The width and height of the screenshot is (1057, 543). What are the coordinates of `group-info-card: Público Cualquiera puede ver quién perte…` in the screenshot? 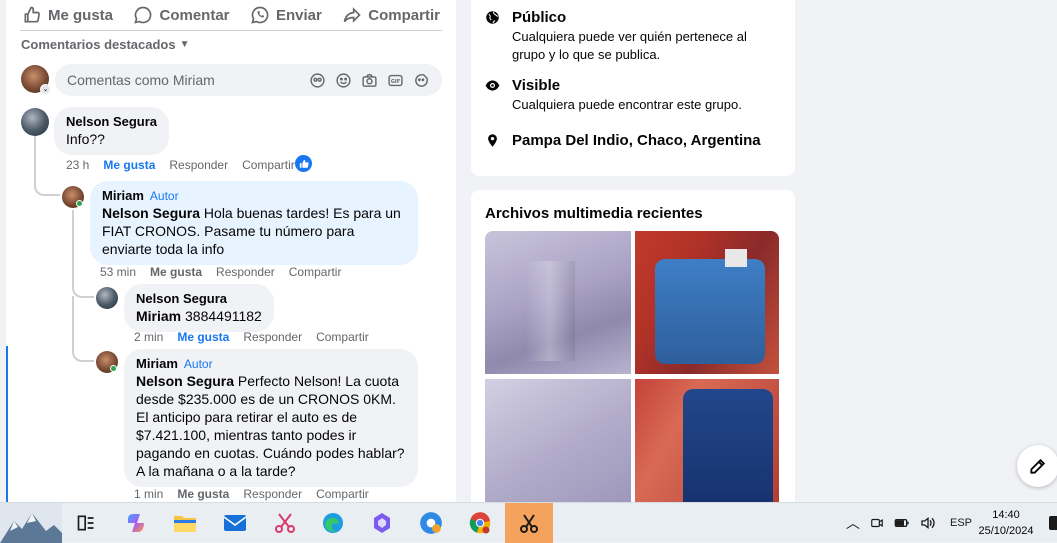 It's located at (633, 88).